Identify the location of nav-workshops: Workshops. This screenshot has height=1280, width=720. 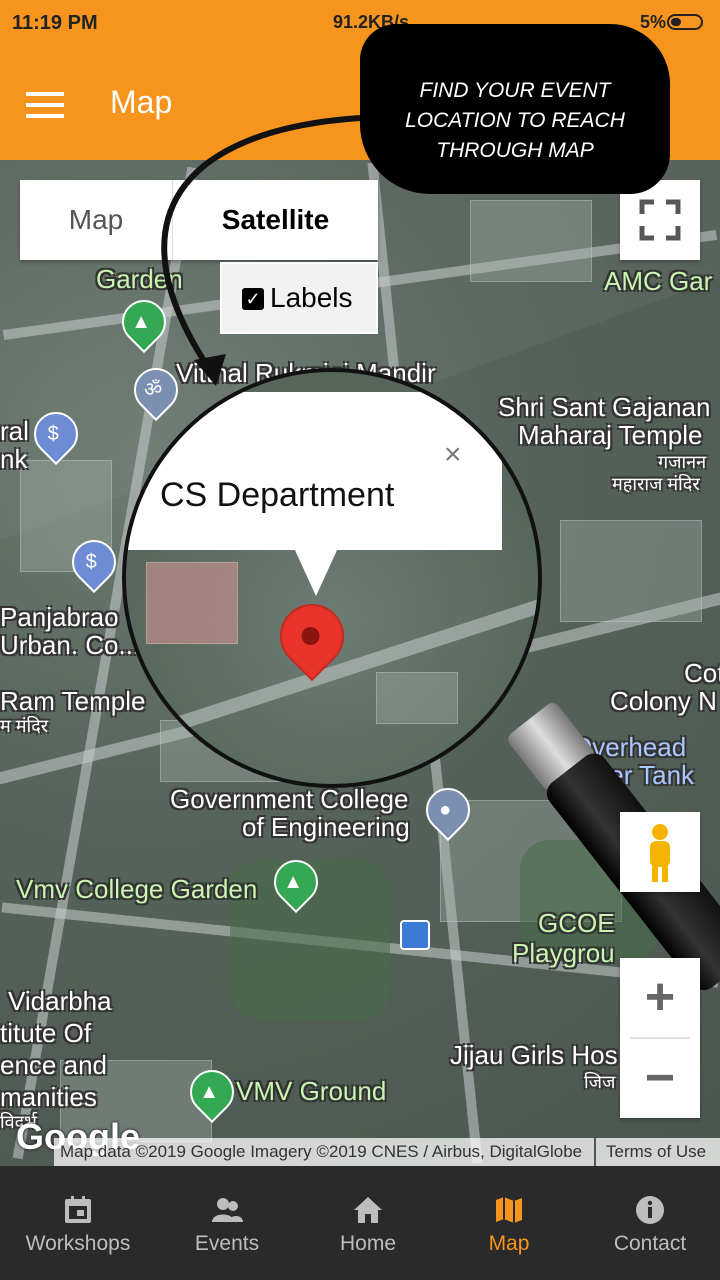
(78, 1223).